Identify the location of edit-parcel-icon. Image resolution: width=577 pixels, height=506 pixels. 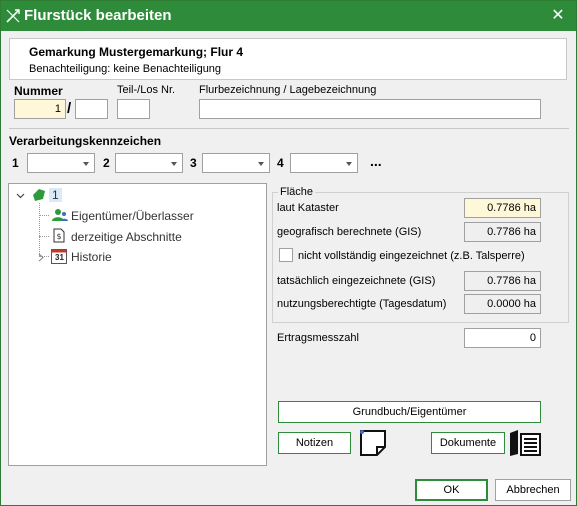
(13, 16).